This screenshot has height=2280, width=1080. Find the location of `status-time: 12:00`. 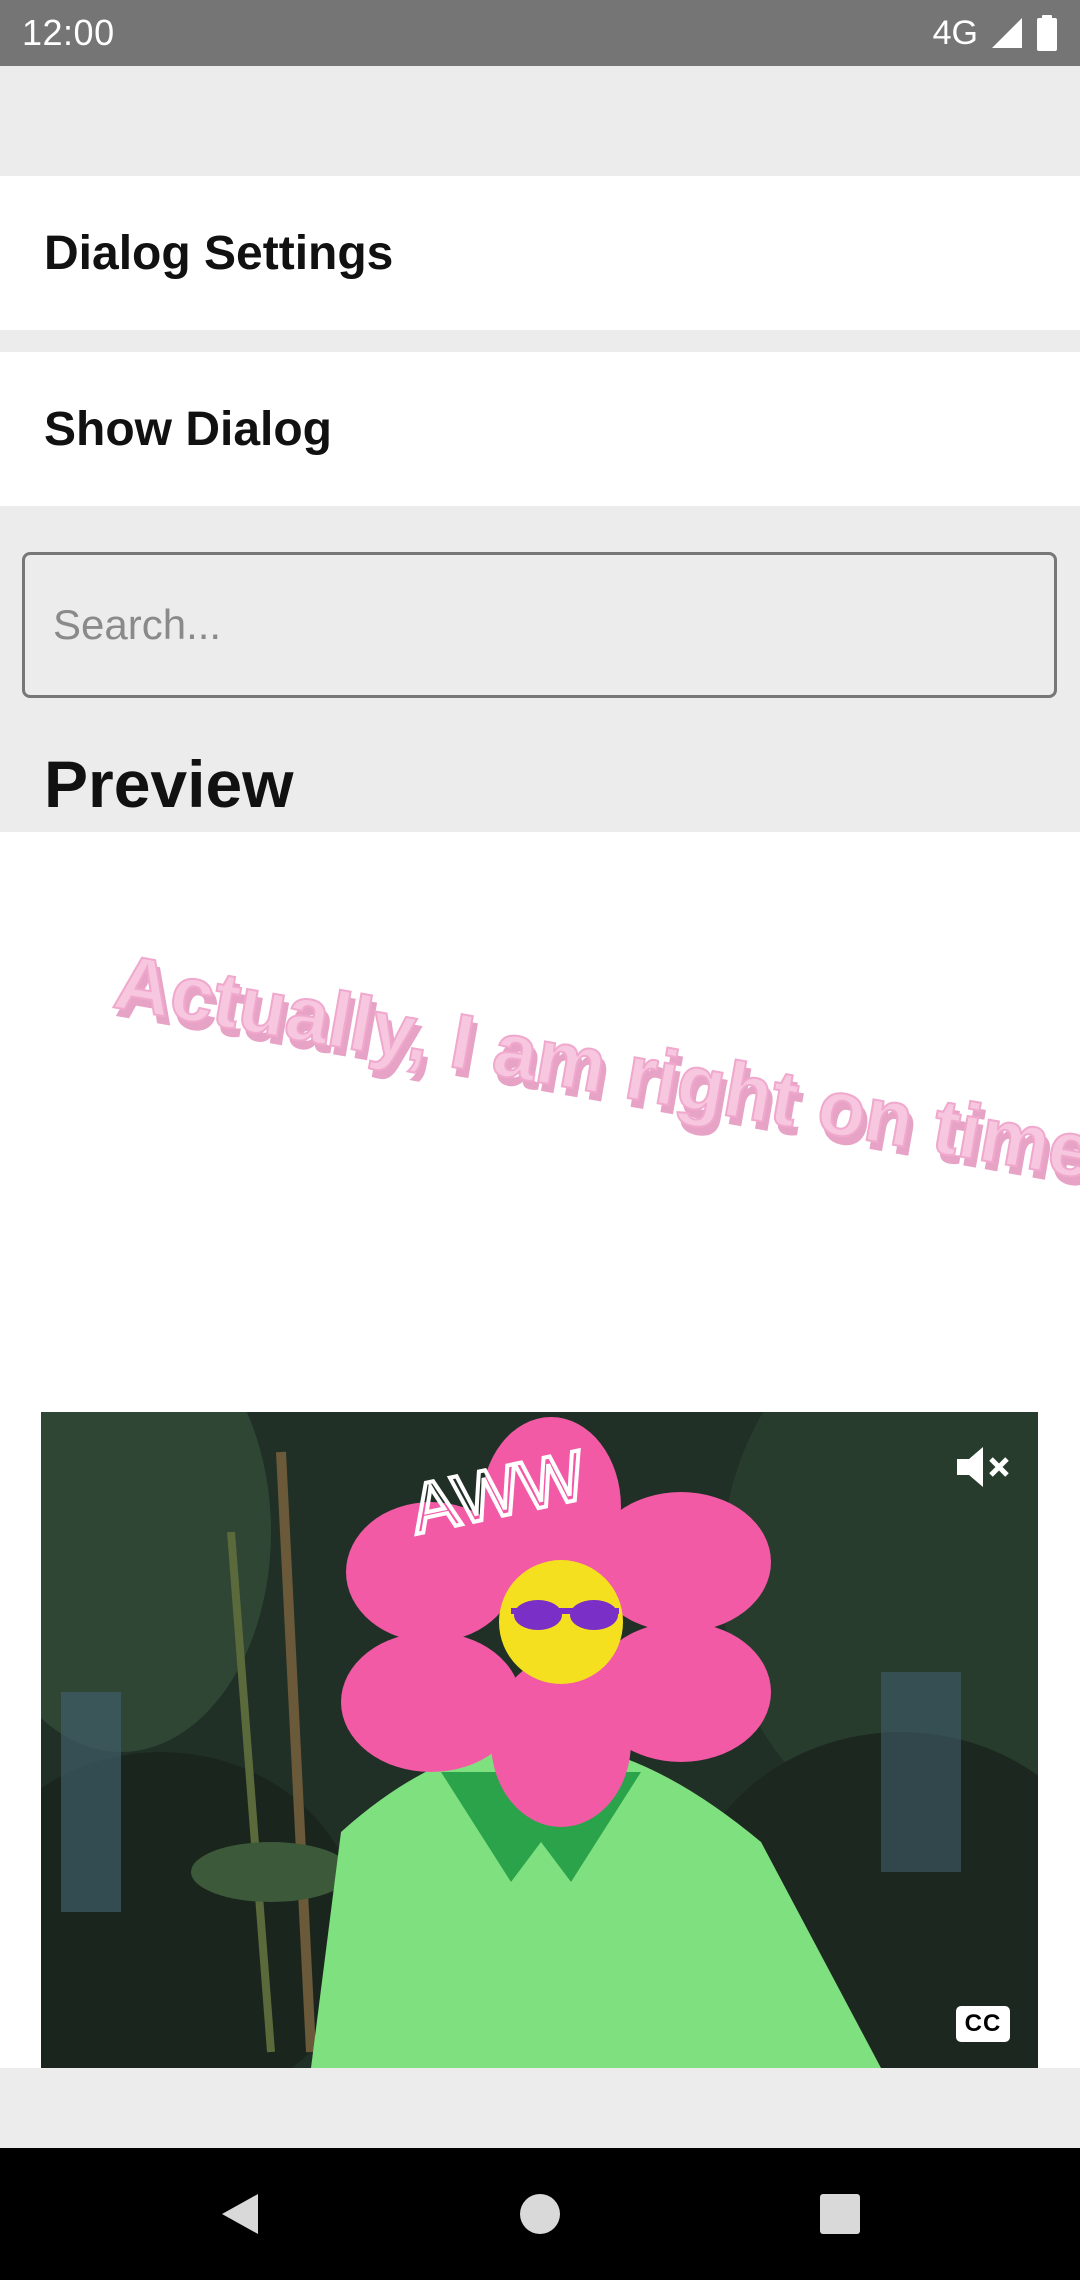

status-time: 12:00 is located at coordinates (68, 32).